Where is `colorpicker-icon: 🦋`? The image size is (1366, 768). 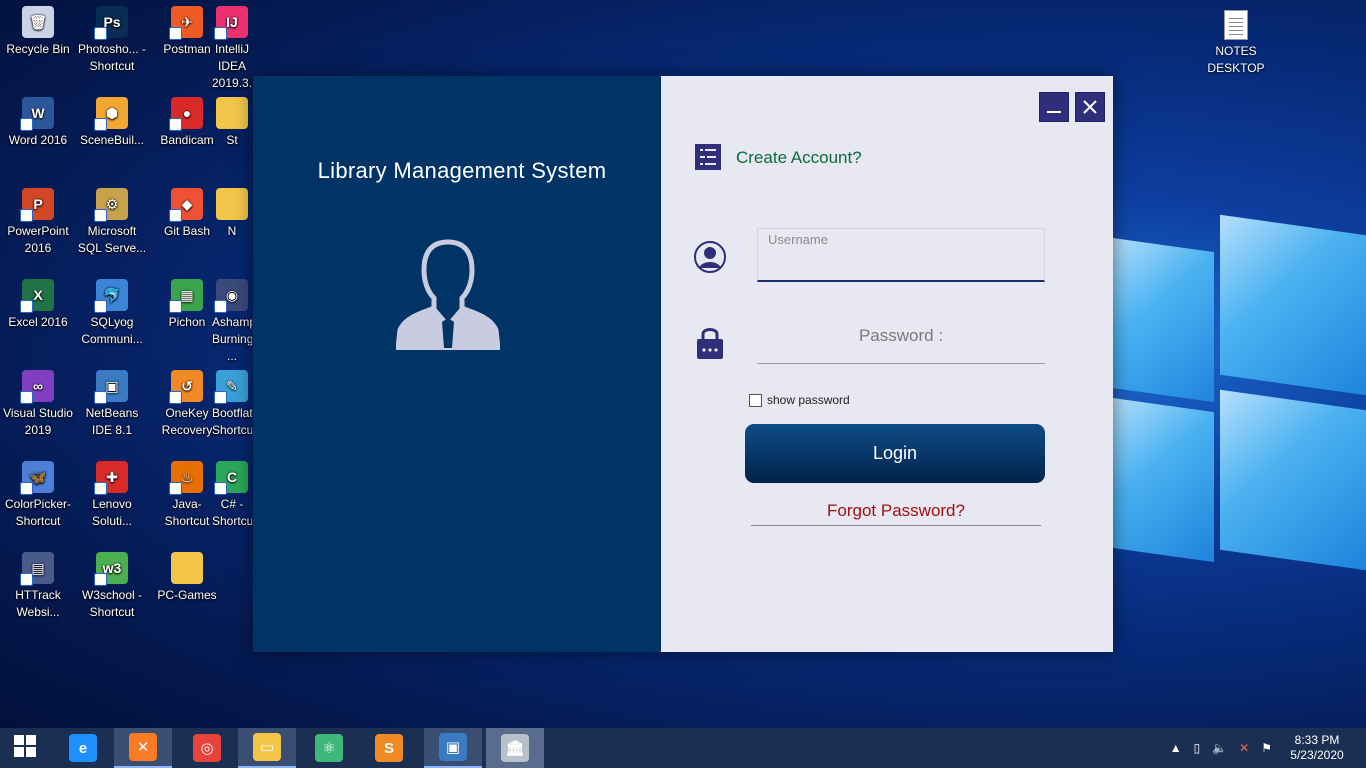
colorpicker-icon: 🦋 is located at coordinates (37, 478).